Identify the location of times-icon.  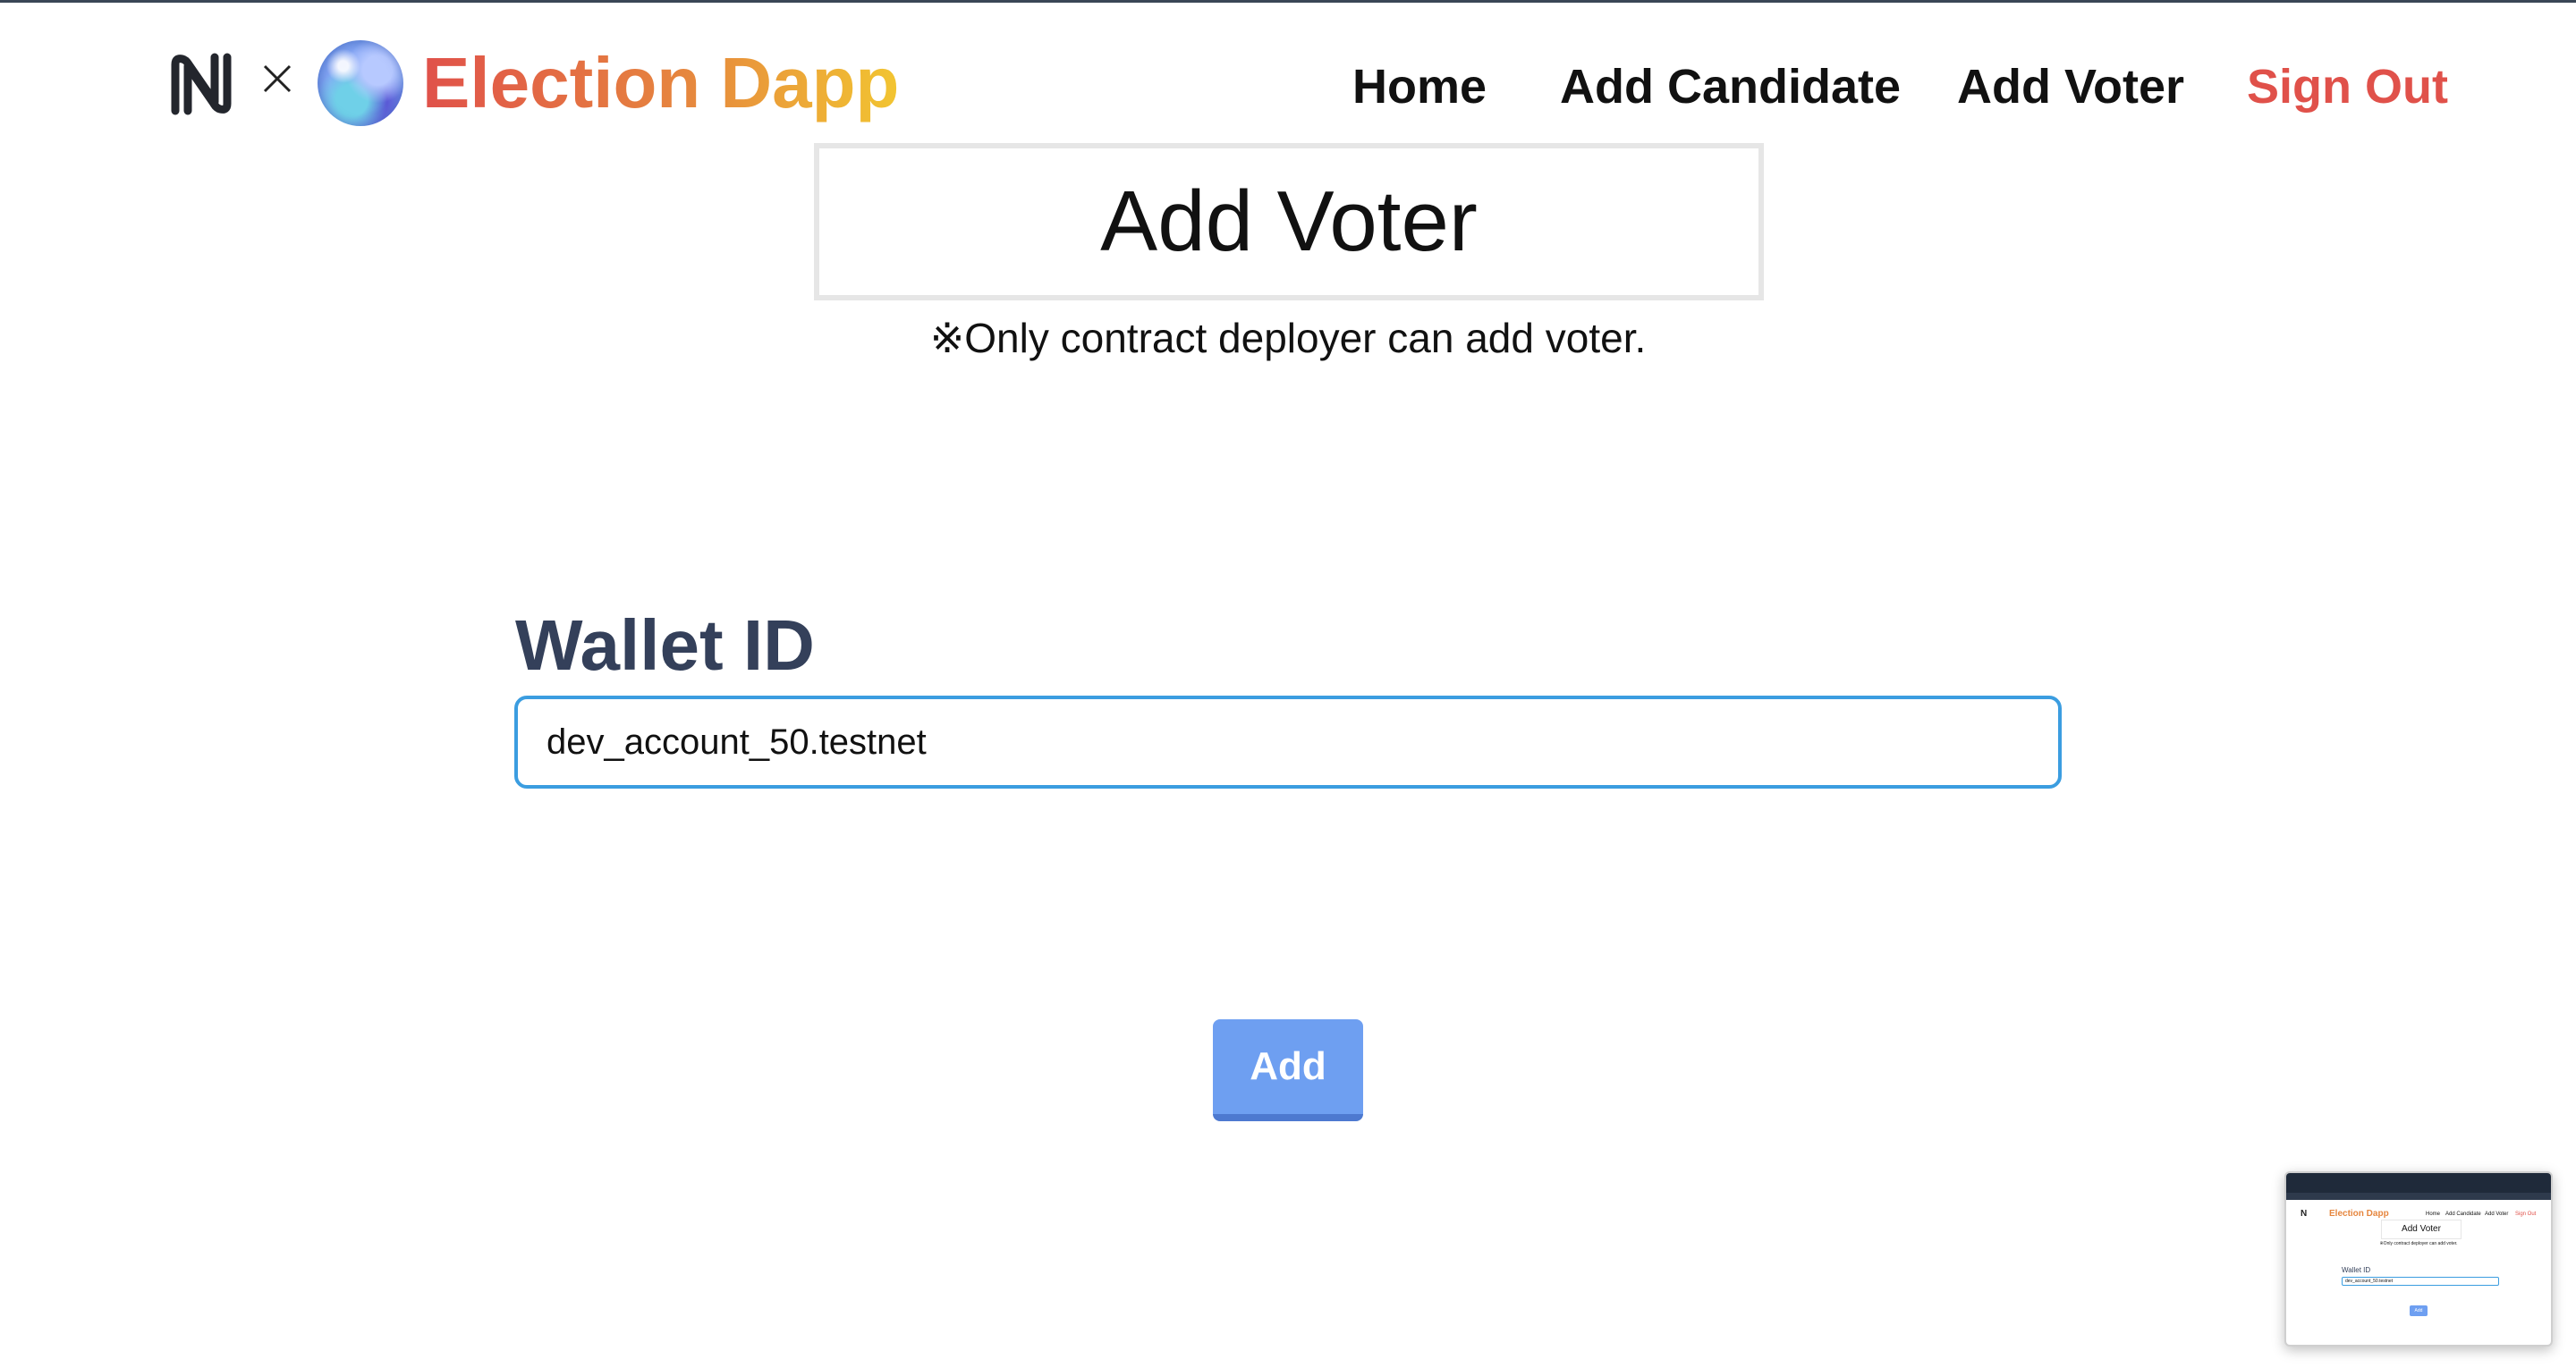
(277, 78).